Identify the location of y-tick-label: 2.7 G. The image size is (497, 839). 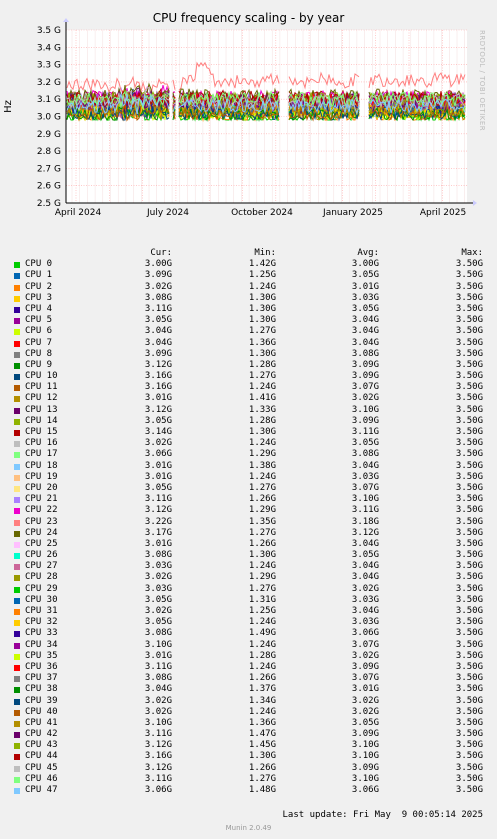
(49, 169).